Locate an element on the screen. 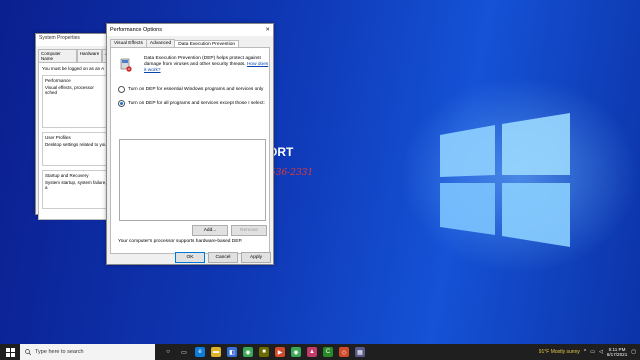 The height and width of the screenshot is (360, 640). weather-widget: 91°F Mostly sunny is located at coordinates (559, 352).